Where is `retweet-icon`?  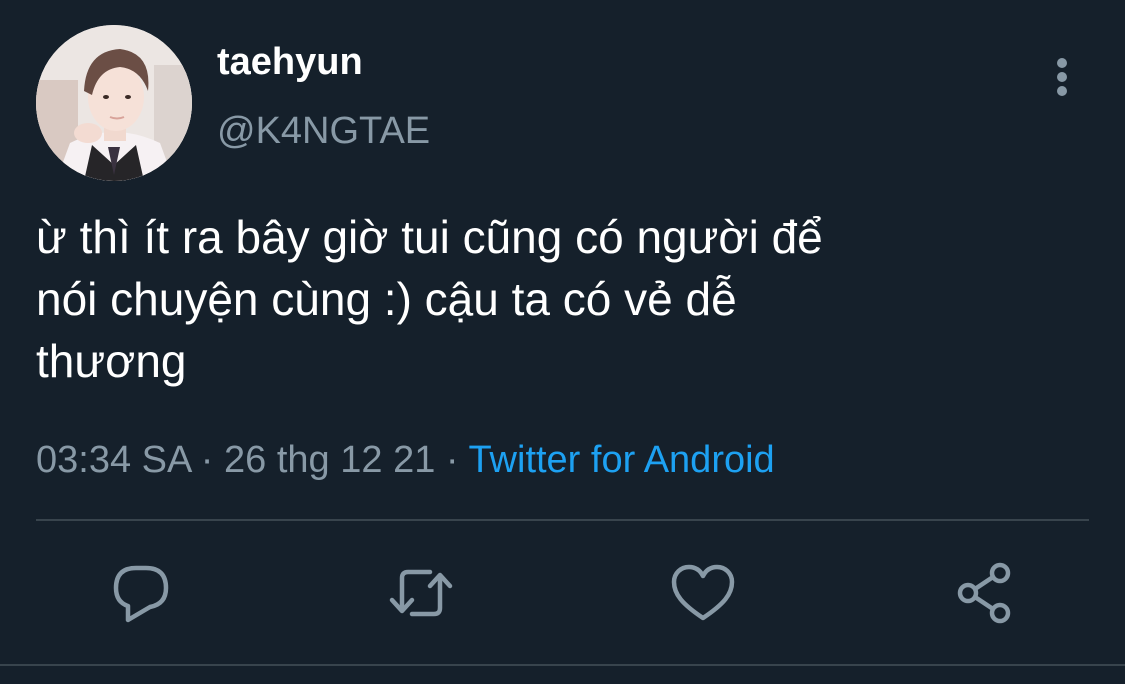
retweet-icon is located at coordinates (421, 593).